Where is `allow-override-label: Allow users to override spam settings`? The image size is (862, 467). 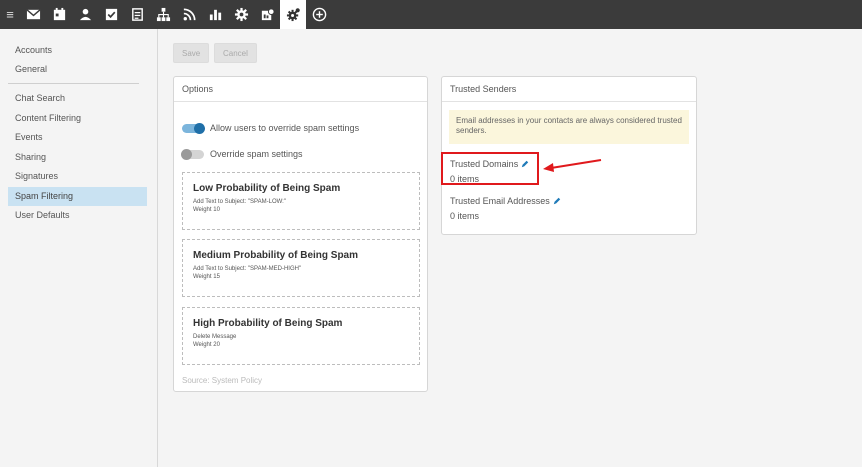 allow-override-label: Allow users to override spam settings is located at coordinates (285, 128).